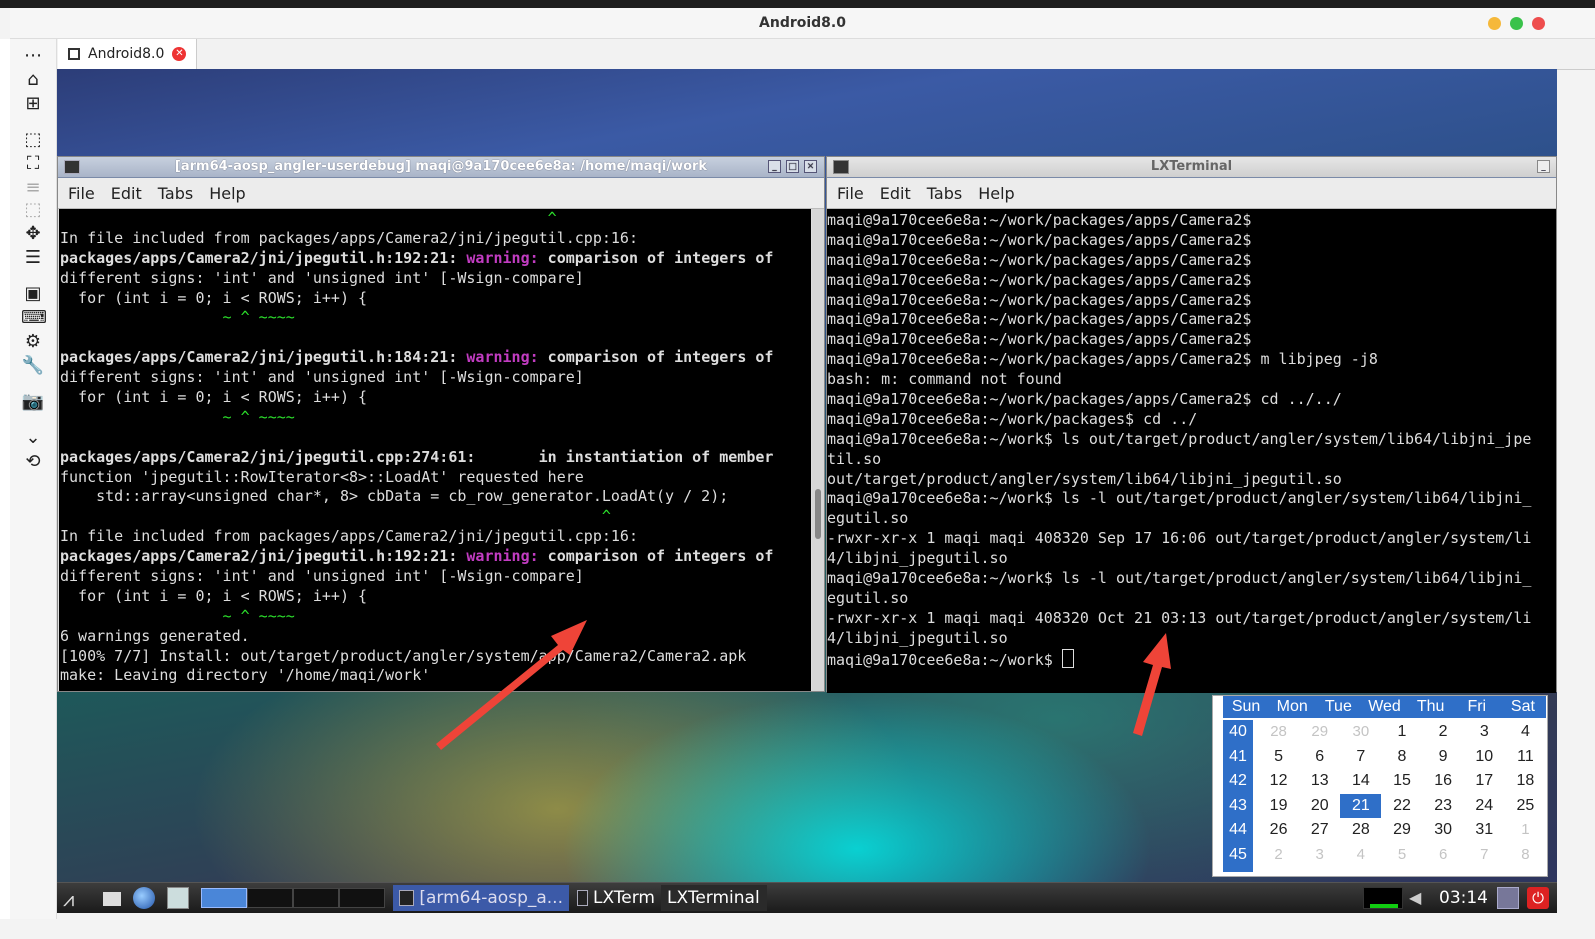 The image size is (1595, 939). I want to click on calendar-day: 27, so click(1319, 830).